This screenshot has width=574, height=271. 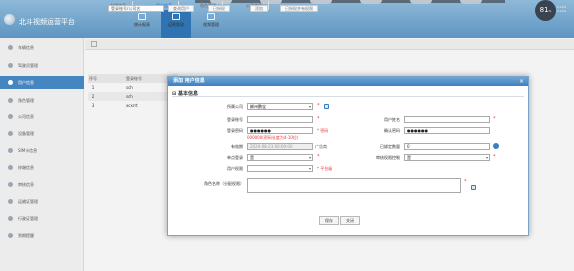 I want to click on role-icon, so click(x=10, y=100).